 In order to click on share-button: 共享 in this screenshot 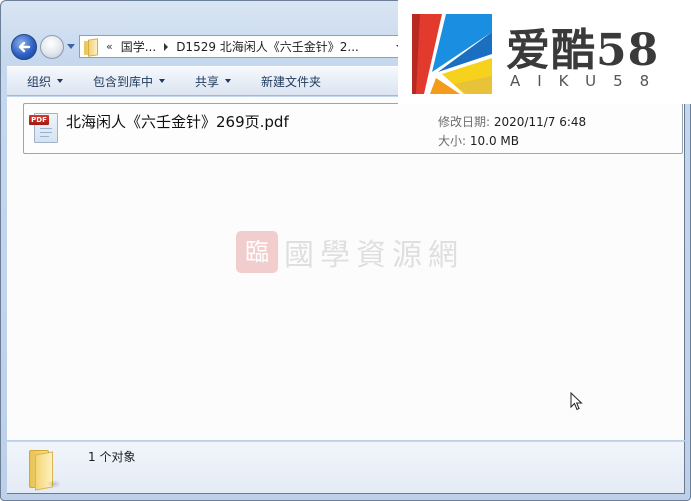, I will do `click(213, 81)`.